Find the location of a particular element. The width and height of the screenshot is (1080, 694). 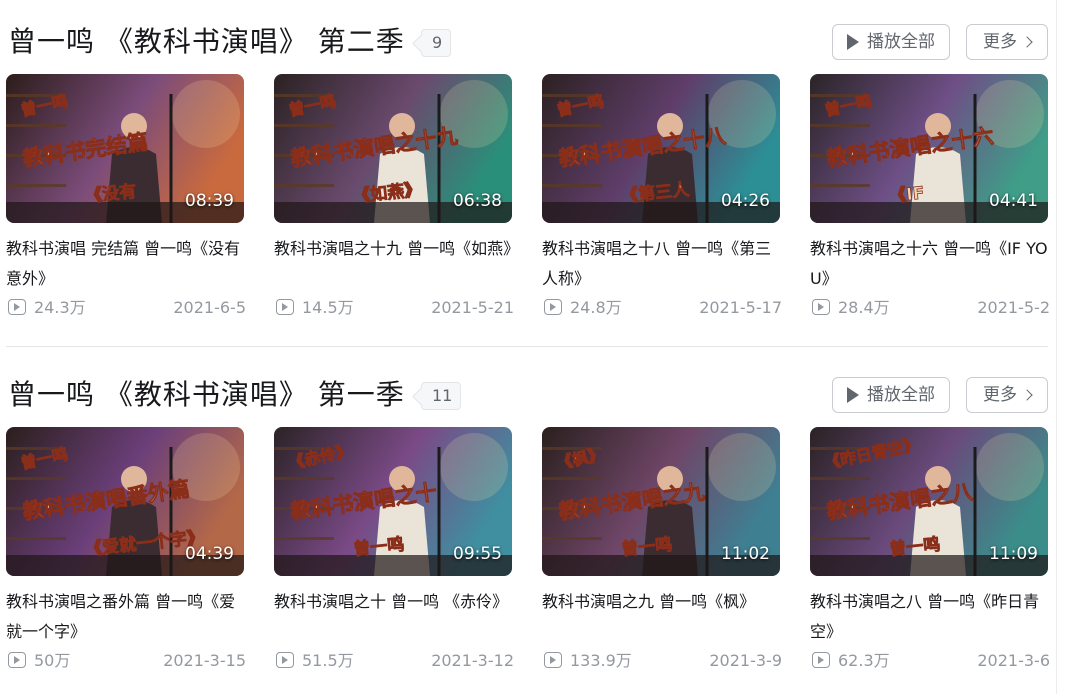

video-thumbnail: 《枫》 教科书演唱之九 曾一鸣 11:02 is located at coordinates (661, 501).